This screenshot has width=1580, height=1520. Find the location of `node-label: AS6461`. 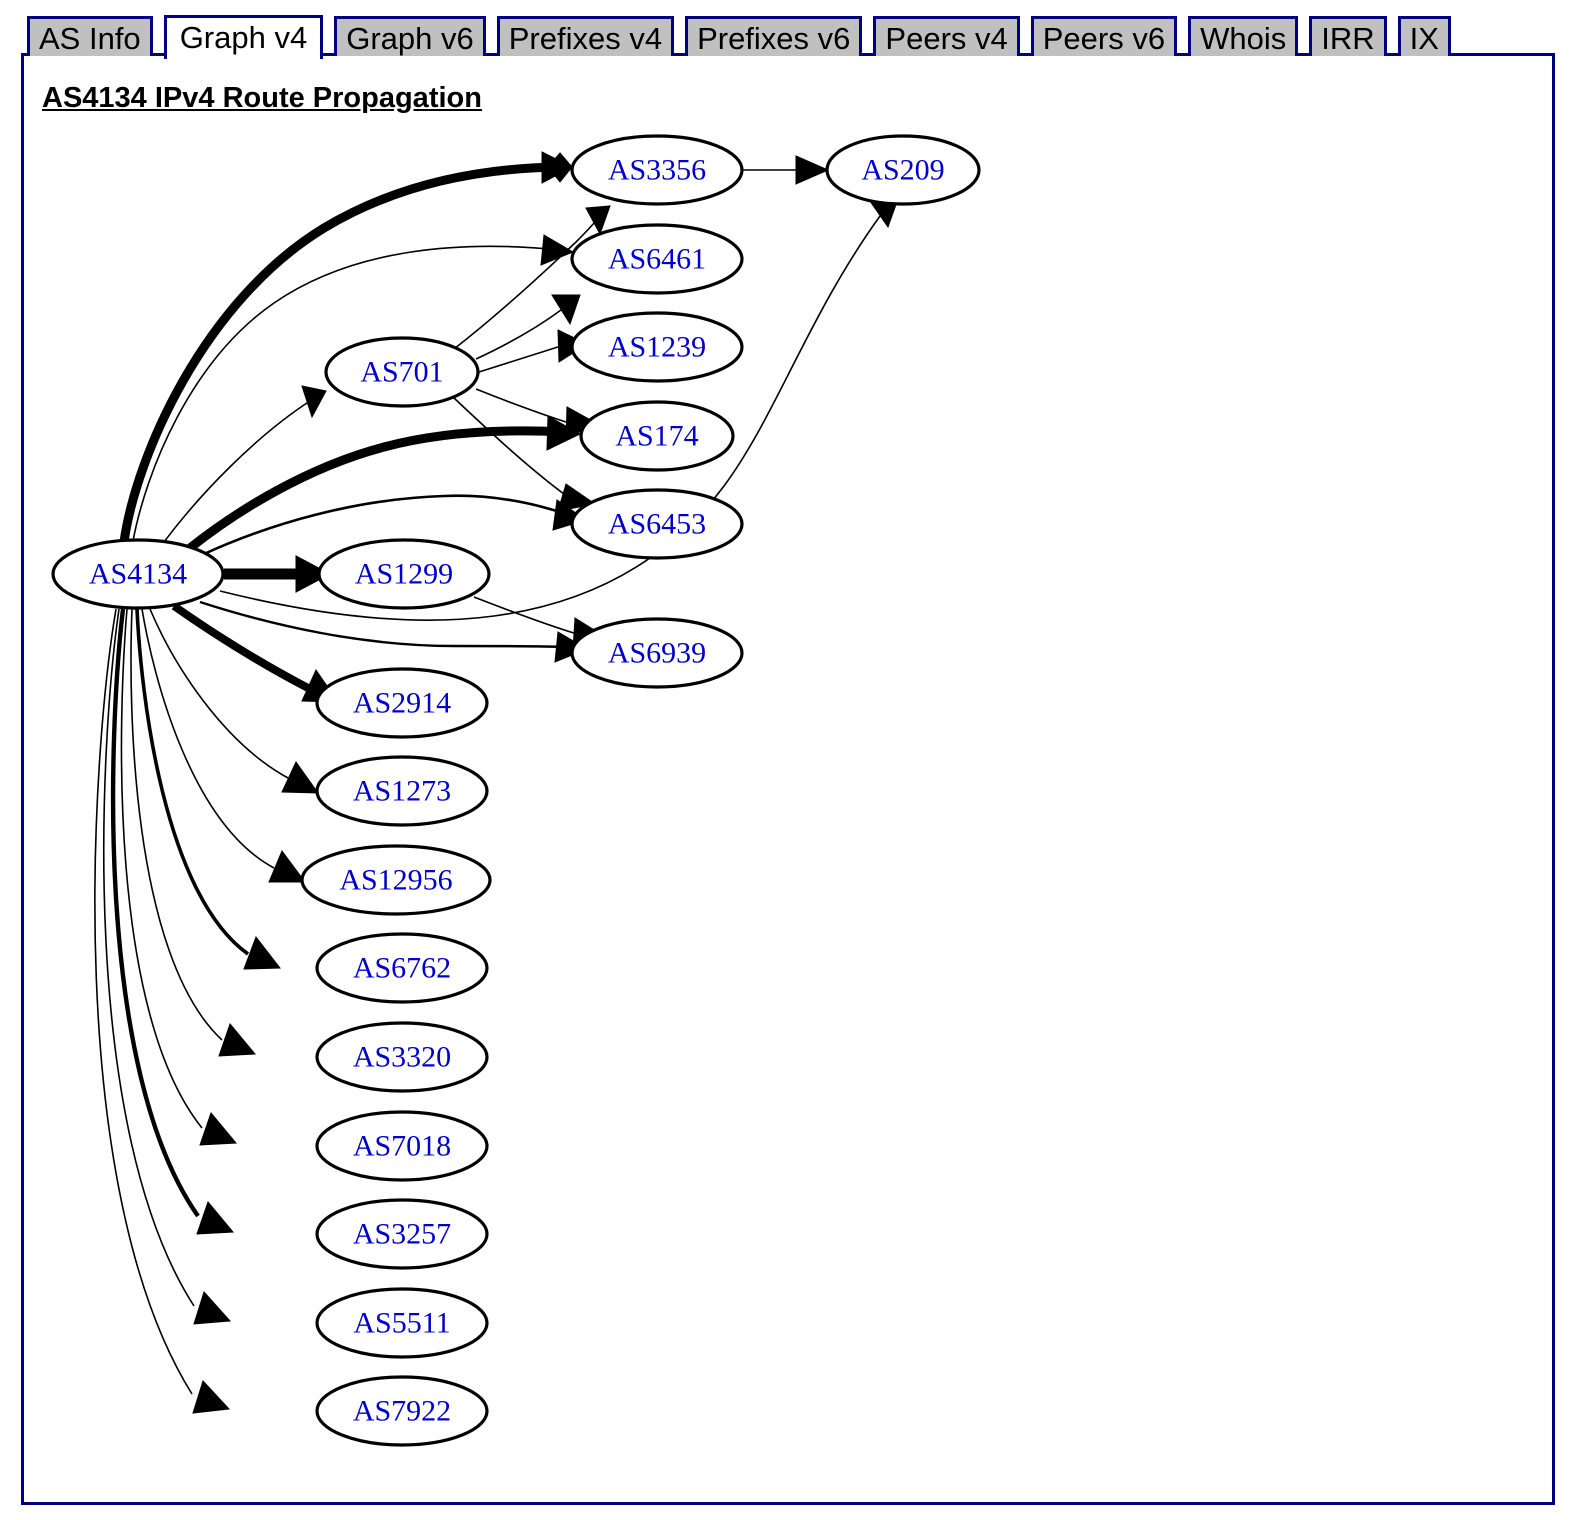

node-label: AS6461 is located at coordinates (657, 259).